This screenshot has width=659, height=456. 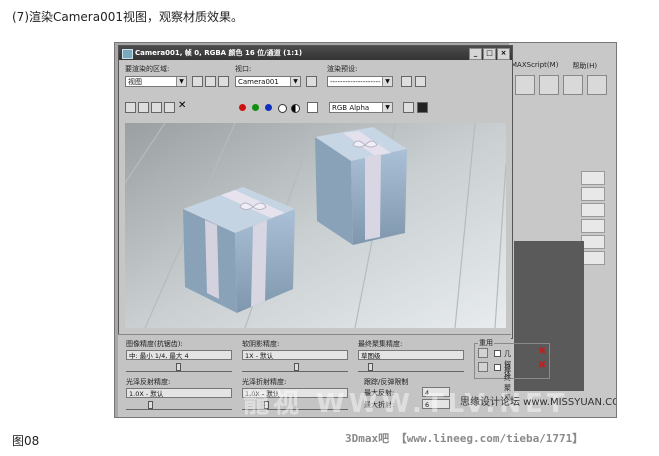 What do you see at coordinates (268, 107) in the screenshot?
I see `blue-channel-icon` at bounding box center [268, 107].